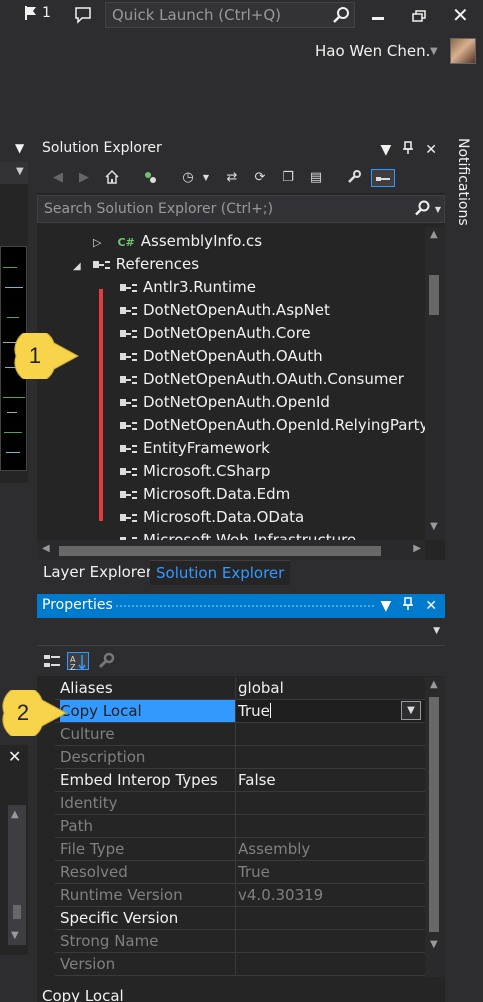 This screenshot has height=1002, width=483. I want to click on property-row-runtime-version: Runtime Version v4.0.30319, so click(240, 895).